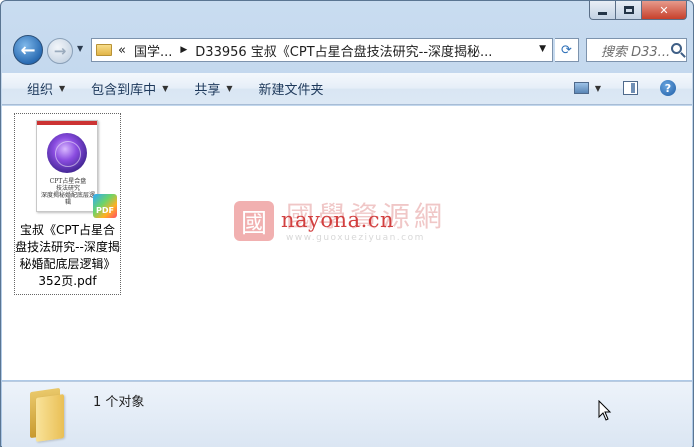  What do you see at coordinates (67, 255) in the screenshot?
I see `file-name: 宝叔《CPT占星合盘技法研究--深度揭秘婚配底层逻辑》352页.pdf` at bounding box center [67, 255].